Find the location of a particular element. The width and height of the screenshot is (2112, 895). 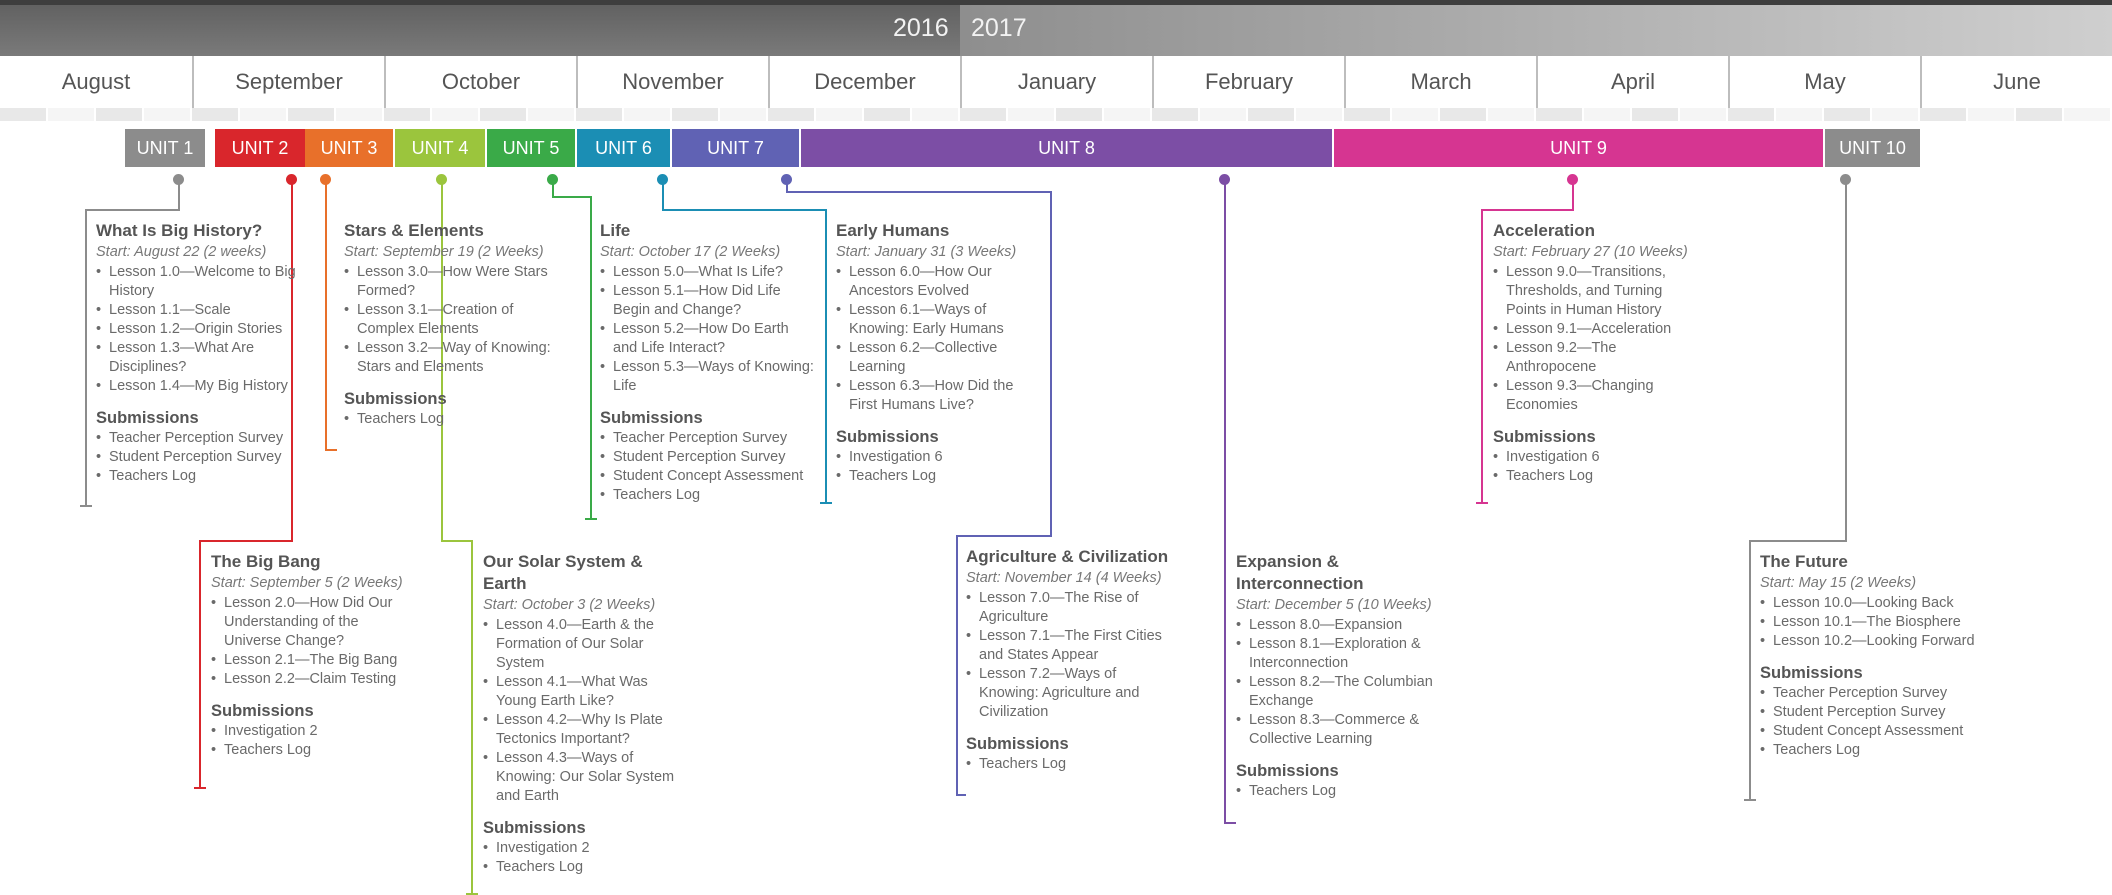

lesson-item: Lesson 9.1—Acceleration is located at coordinates (1593, 329).